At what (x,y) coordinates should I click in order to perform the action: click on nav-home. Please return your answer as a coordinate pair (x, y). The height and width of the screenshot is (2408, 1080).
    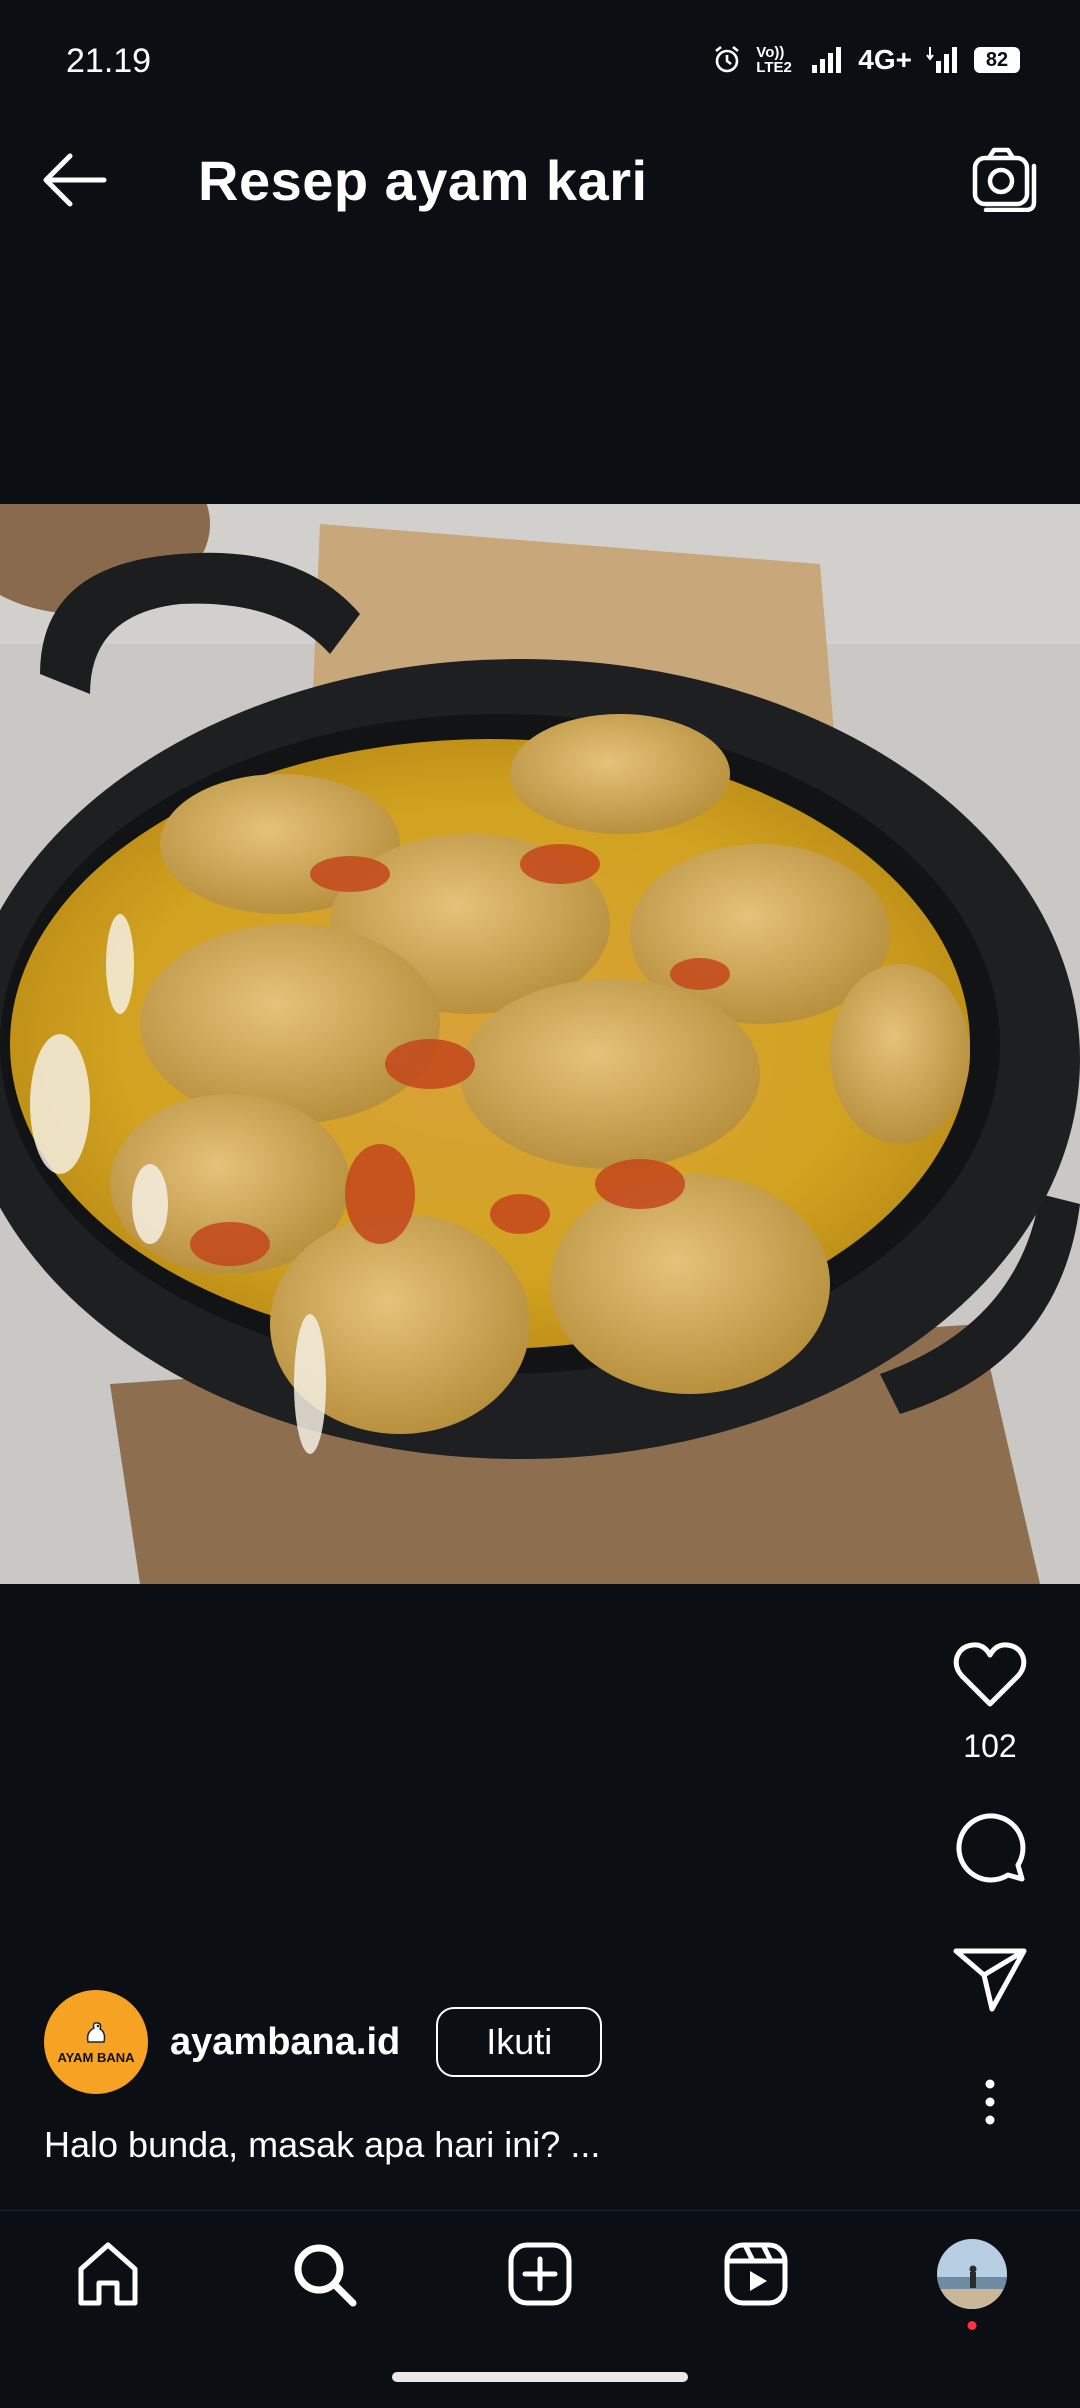
    Looking at the image, I should click on (108, 2274).